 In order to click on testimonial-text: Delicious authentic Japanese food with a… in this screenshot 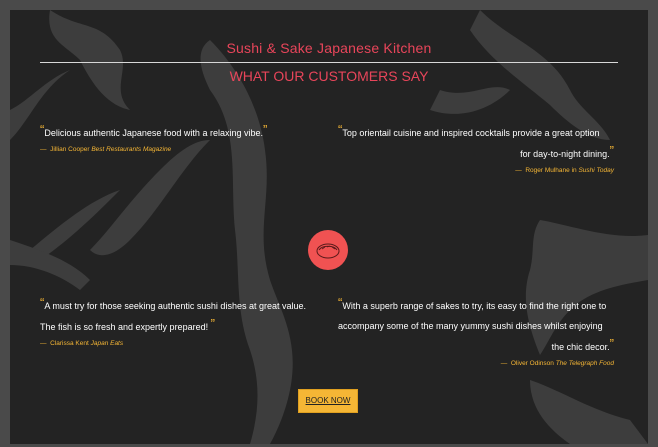, I will do `click(153, 133)`.